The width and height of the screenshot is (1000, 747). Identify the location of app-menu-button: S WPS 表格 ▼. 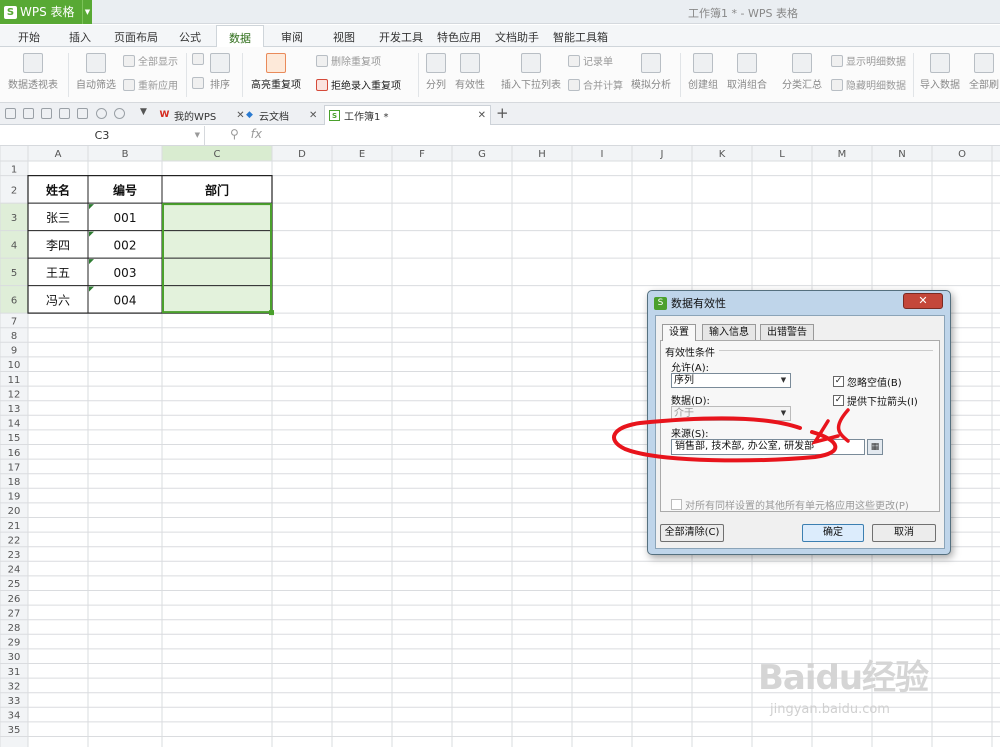
(46, 12).